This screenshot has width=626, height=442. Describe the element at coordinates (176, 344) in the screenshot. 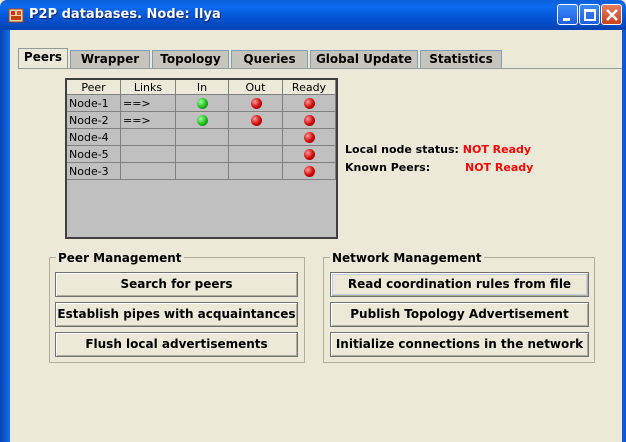

I see `flush-advertisements-button: Flush local advertisements` at that location.